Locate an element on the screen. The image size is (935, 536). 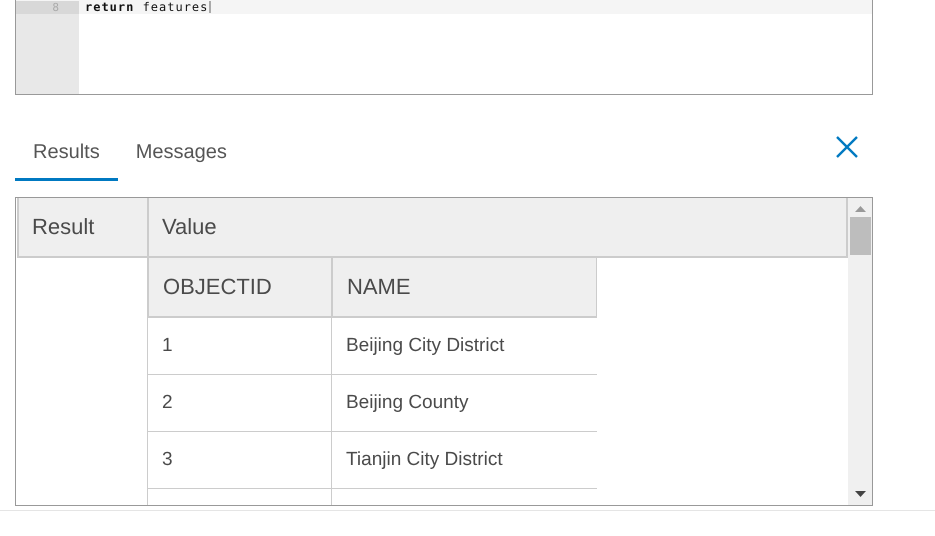
tab: Results is located at coordinates (66, 155).